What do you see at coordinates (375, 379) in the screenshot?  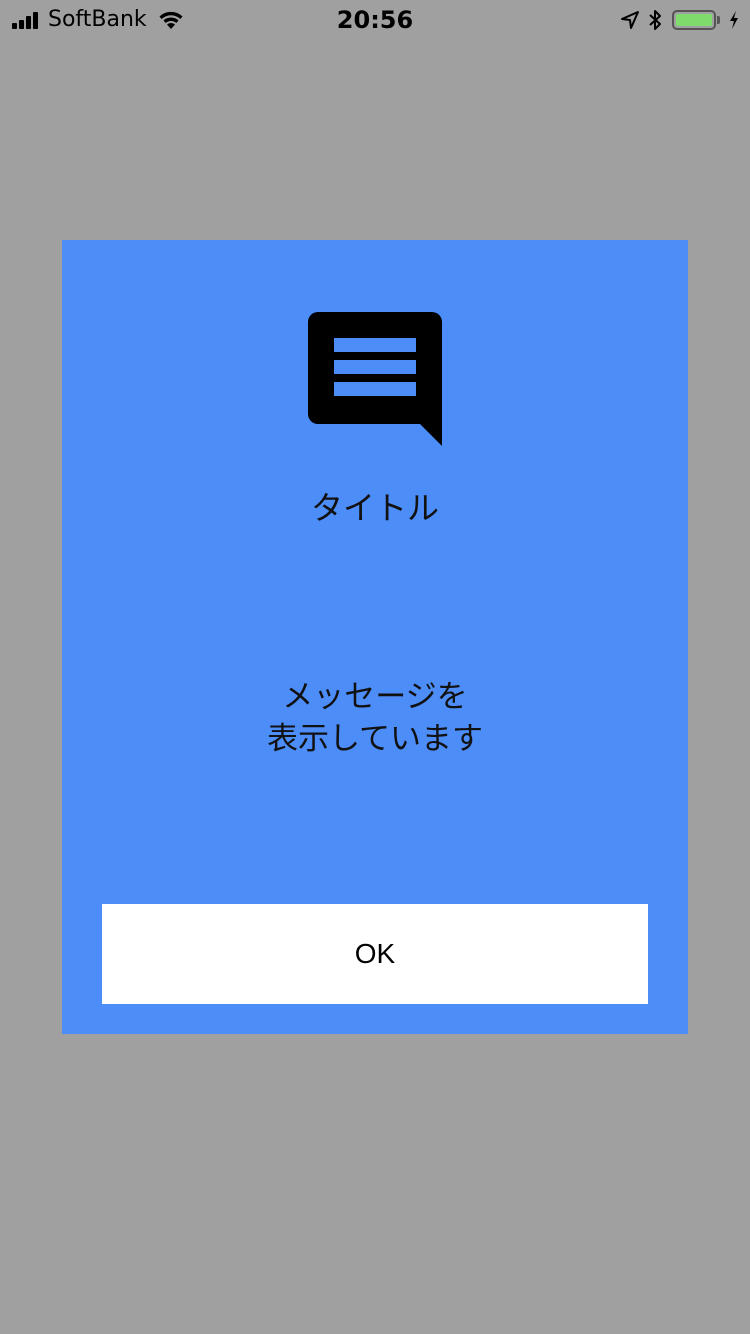 I see `message-bubble-icon` at bounding box center [375, 379].